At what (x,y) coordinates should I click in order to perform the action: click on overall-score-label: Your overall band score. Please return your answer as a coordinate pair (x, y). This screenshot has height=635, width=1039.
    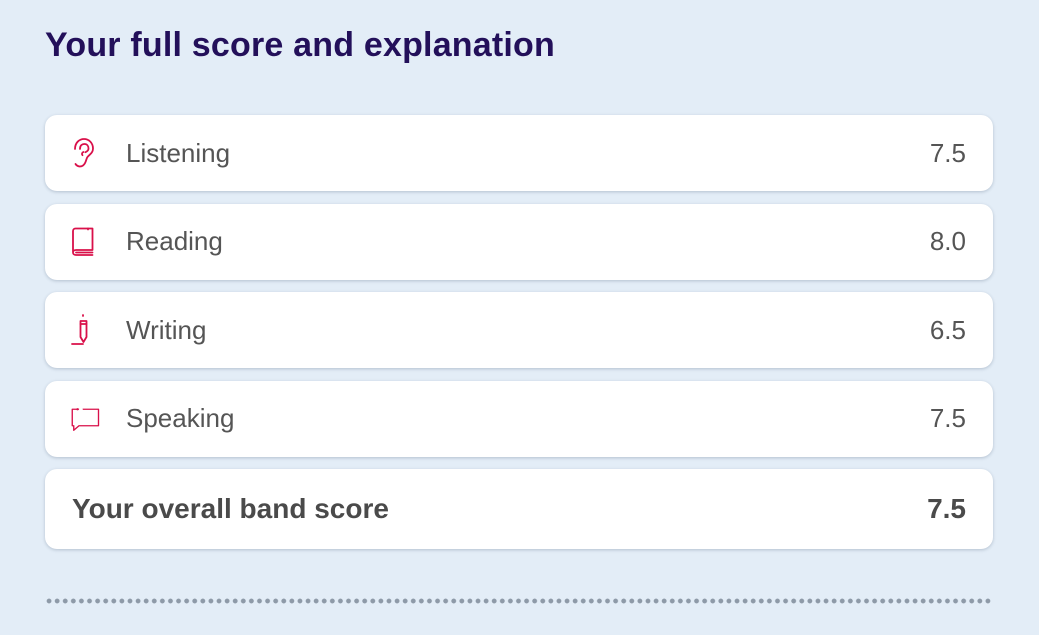
    Looking at the image, I should click on (230, 508).